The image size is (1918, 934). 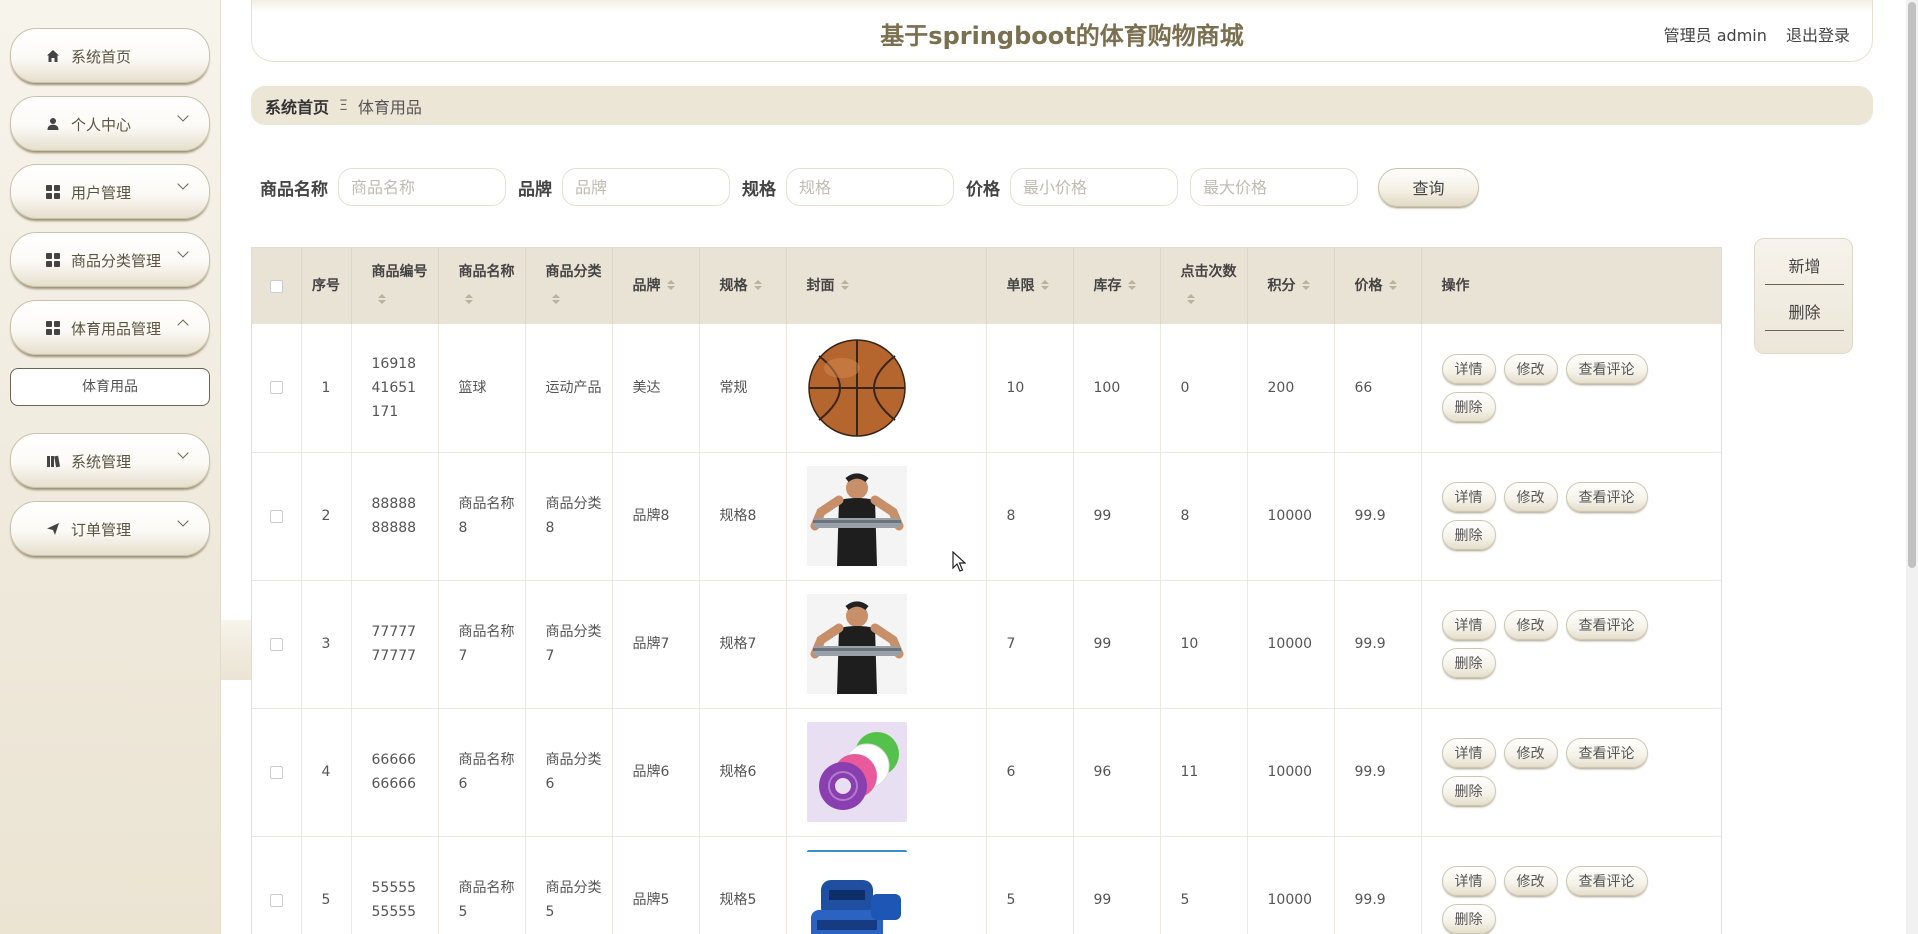 I want to click on row-select-cell, so click(x=277, y=388).